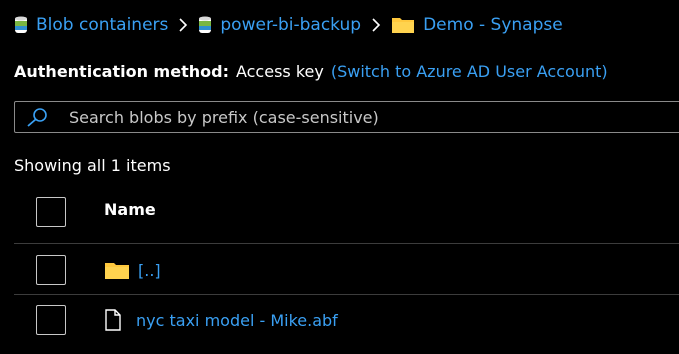  Describe the element at coordinates (149, 270) in the screenshot. I see `row-name: [..]` at that location.